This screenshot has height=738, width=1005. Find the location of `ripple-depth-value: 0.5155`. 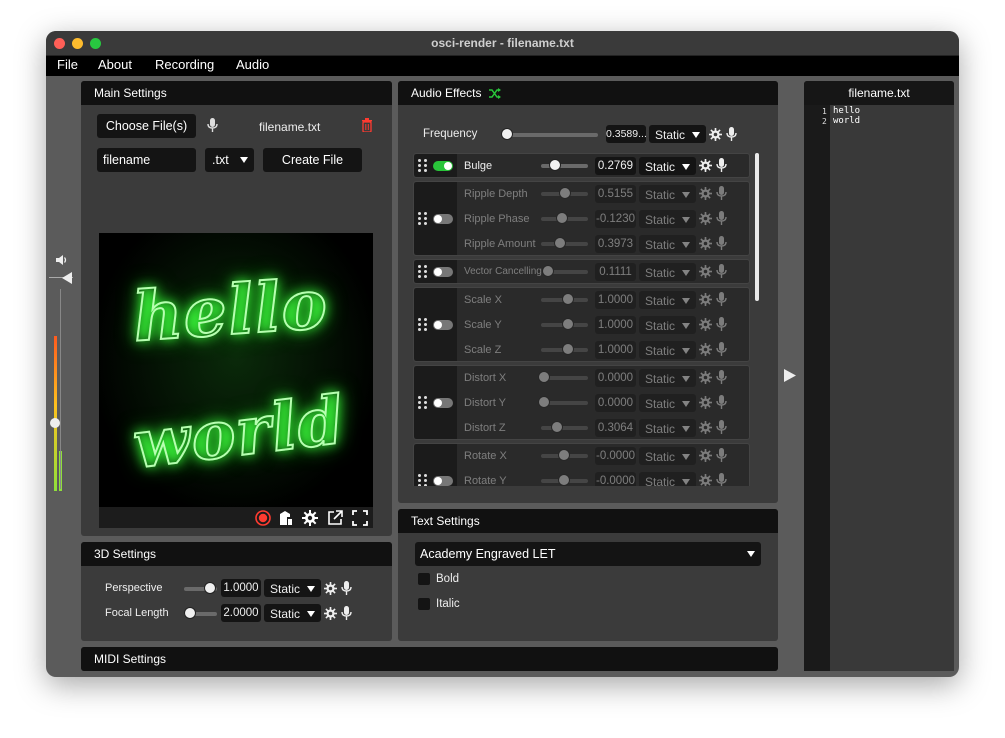

ripple-depth-value: 0.5155 is located at coordinates (615, 194).